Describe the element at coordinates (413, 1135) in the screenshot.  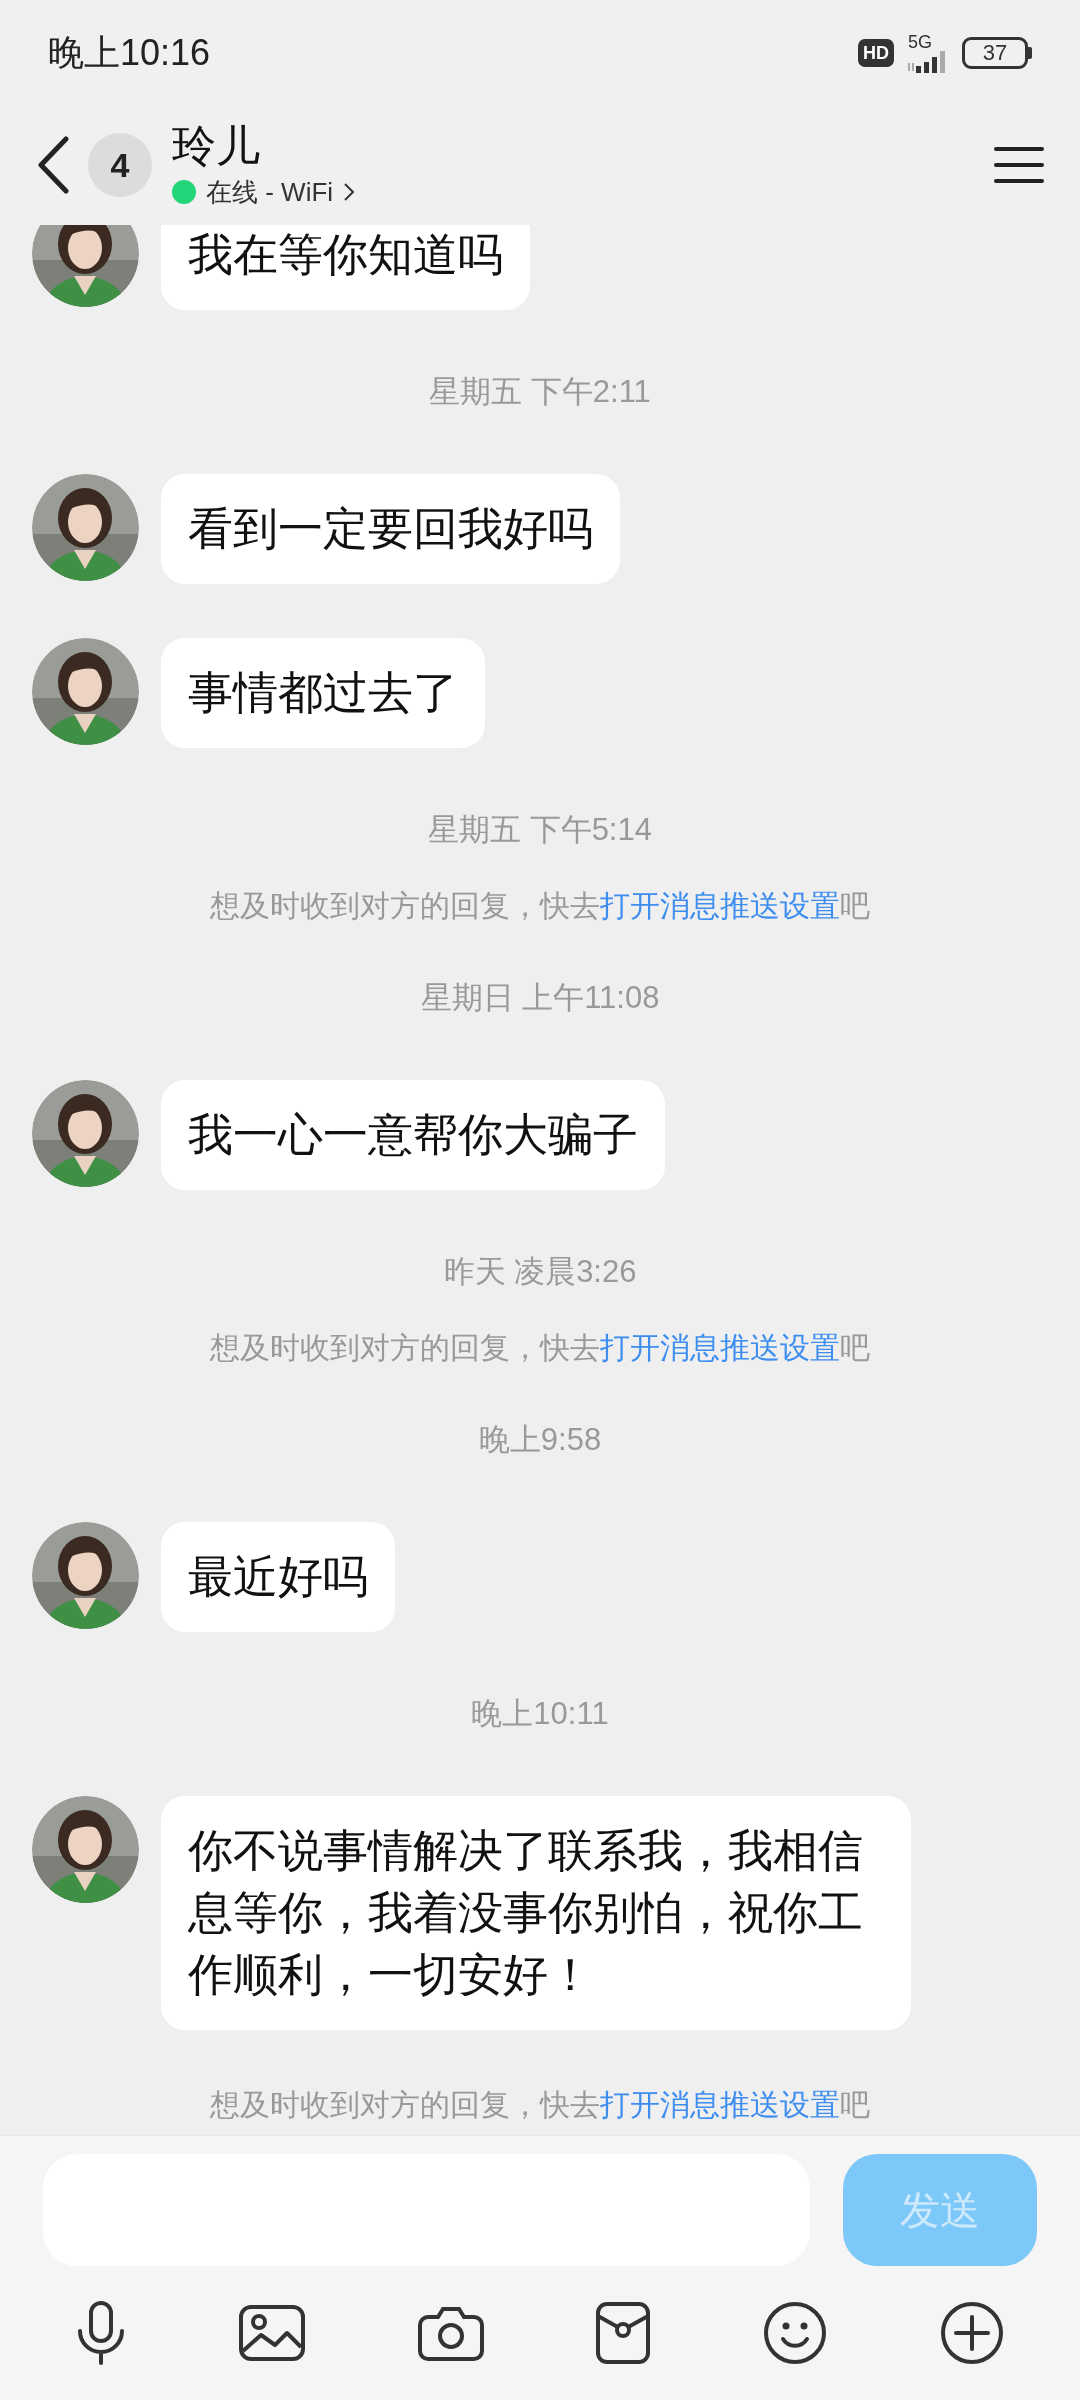
I see `message-bubble: 我一心一意帮你大骗子` at that location.